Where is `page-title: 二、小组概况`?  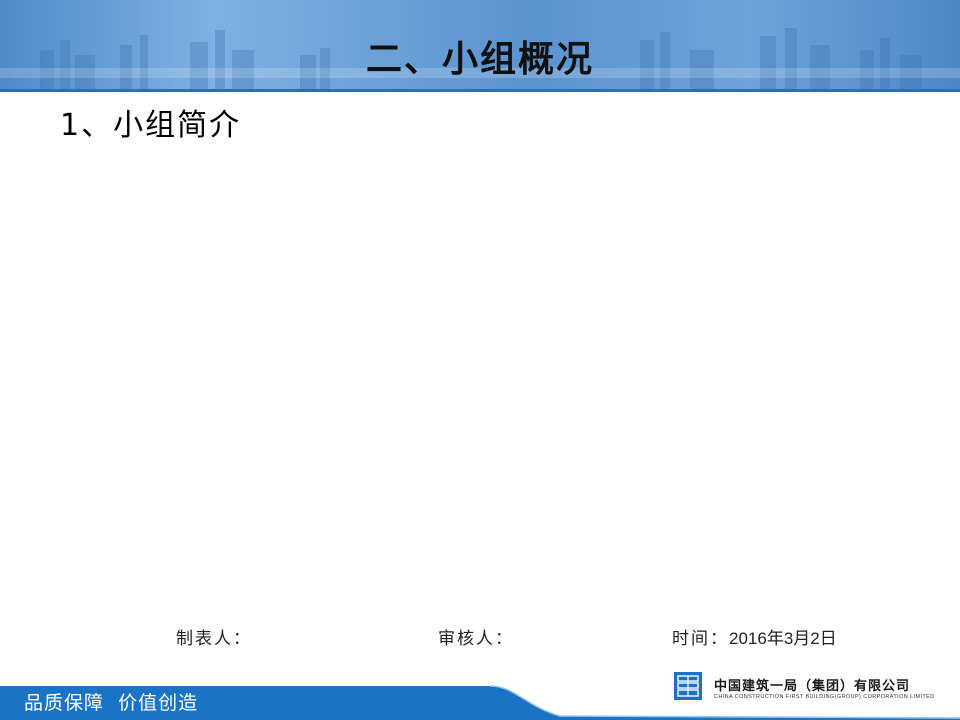 page-title: 二、小组概况 is located at coordinates (479, 59).